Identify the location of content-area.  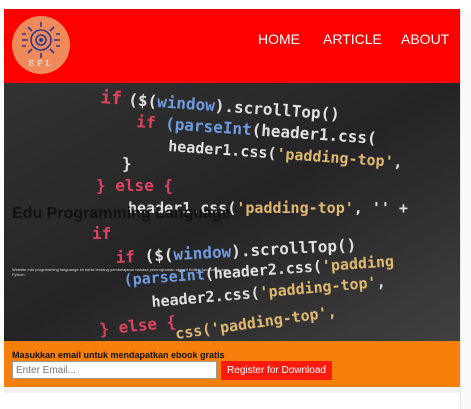
(232, 401).